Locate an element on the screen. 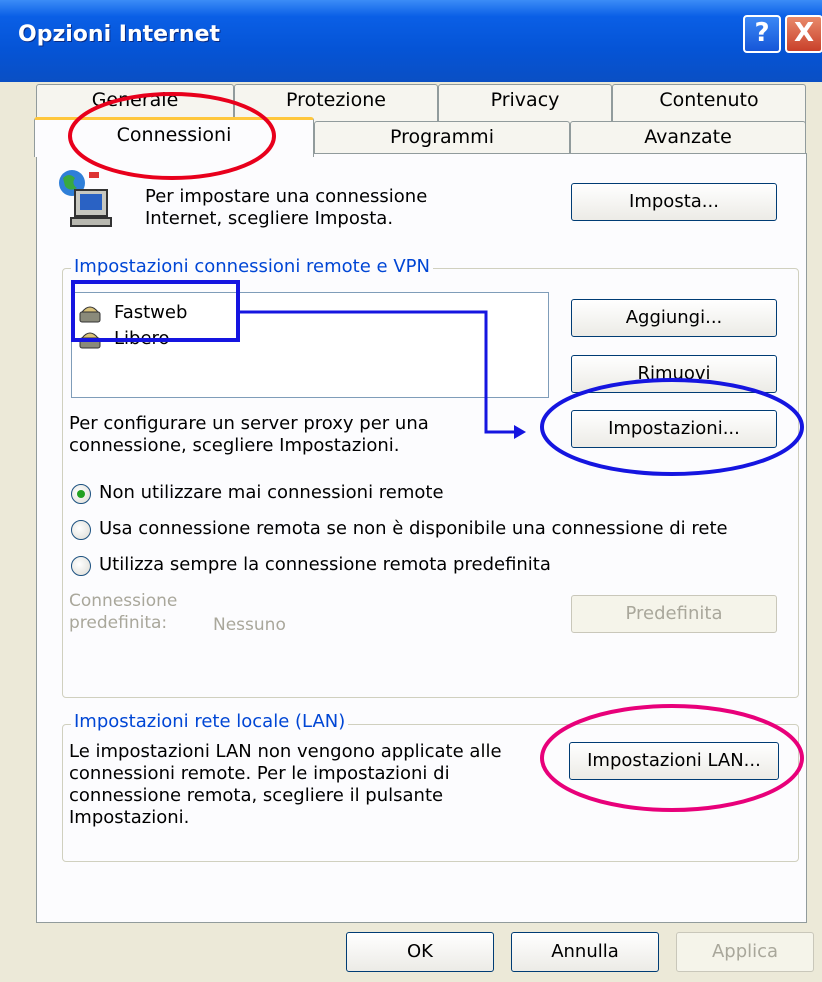 This screenshot has width=822, height=982. lan-text-line: Impostazioni. is located at coordinates (129, 817).